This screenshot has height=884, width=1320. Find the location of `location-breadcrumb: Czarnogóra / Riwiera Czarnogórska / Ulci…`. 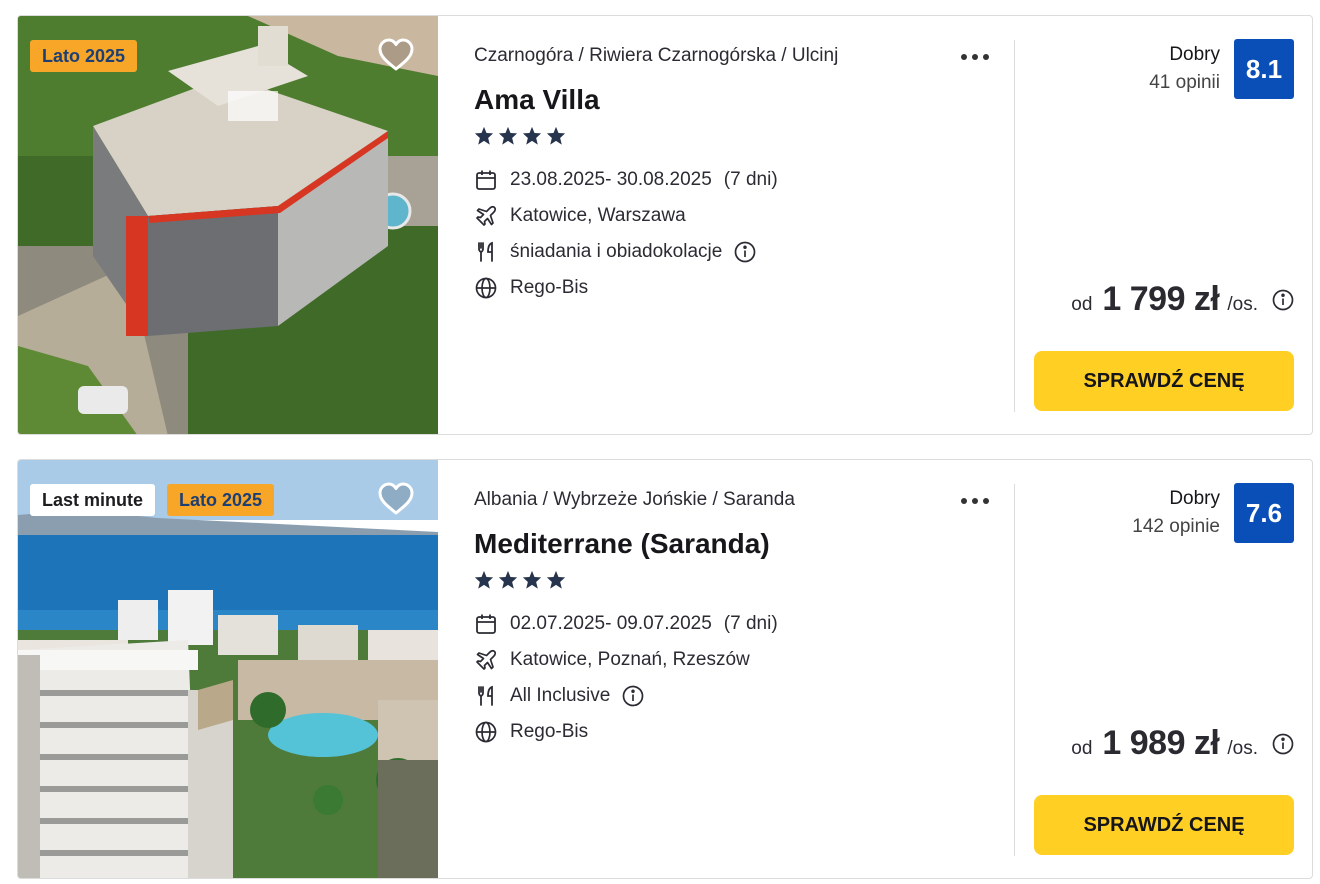

location-breadcrumb: Czarnogóra / Riwiera Czarnogórska / Ulci… is located at coordinates (656, 56).